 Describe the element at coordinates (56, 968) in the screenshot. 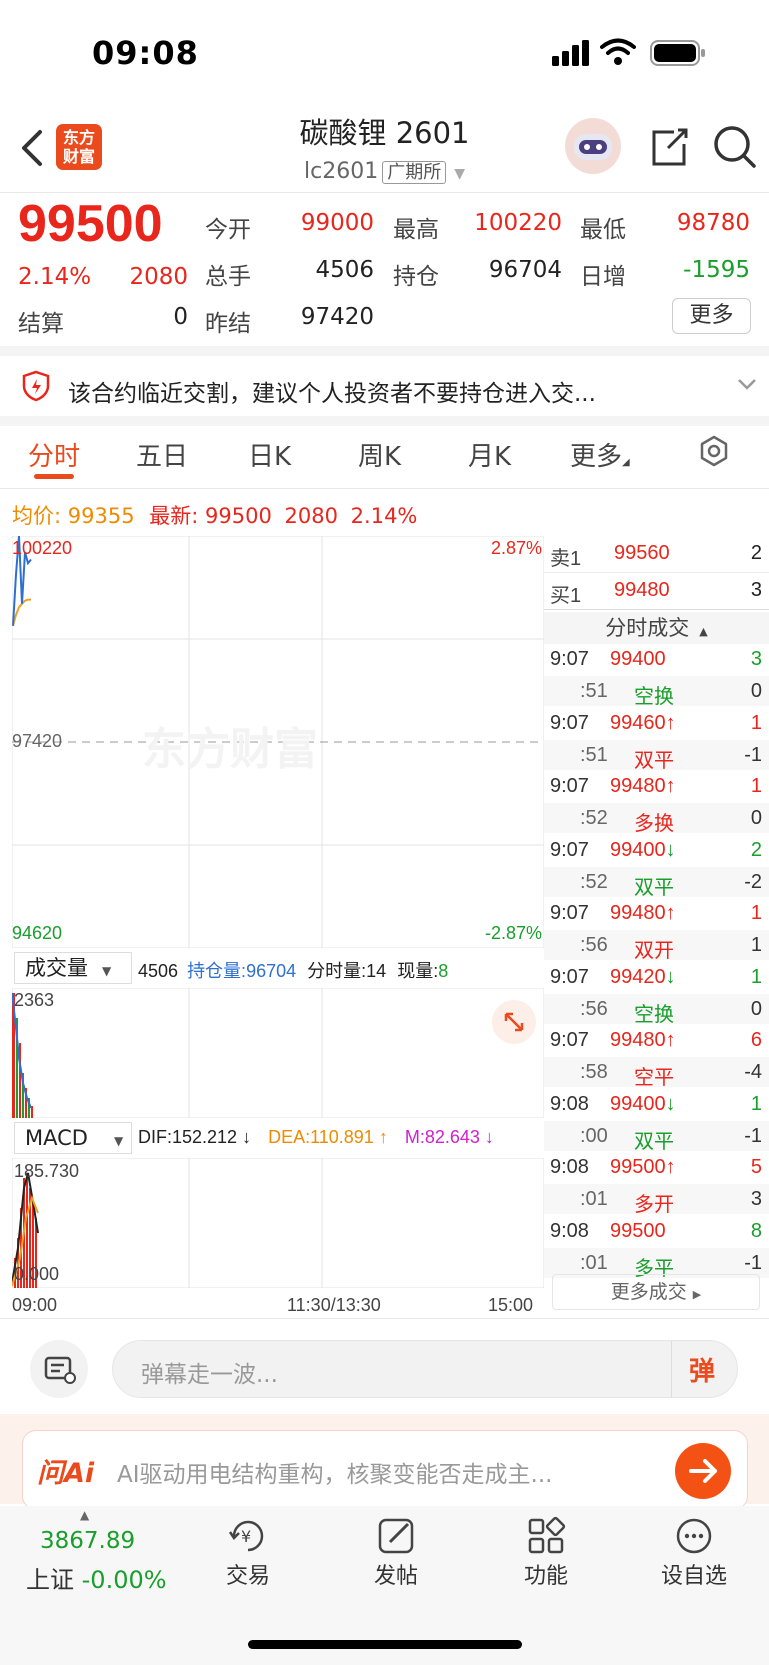

I see `volume-selector-label: 成交量` at that location.